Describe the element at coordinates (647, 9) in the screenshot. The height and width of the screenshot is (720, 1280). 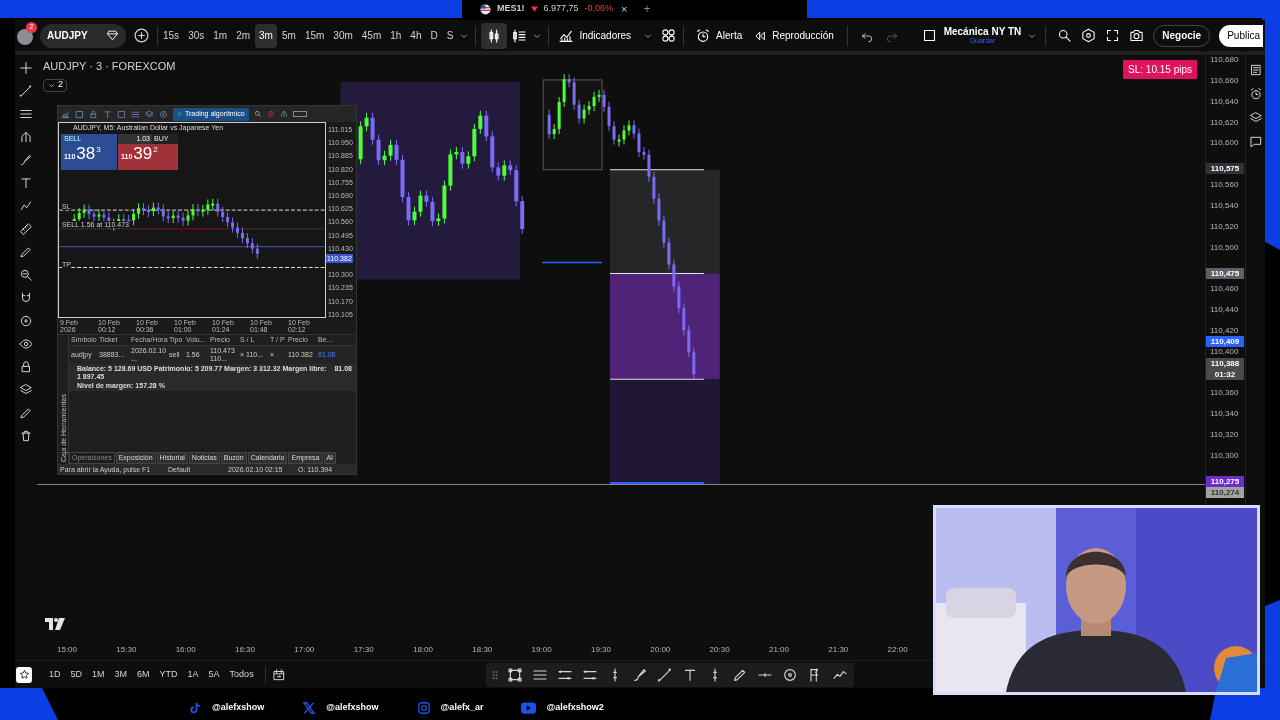
I see `new-tab-button: +` at that location.